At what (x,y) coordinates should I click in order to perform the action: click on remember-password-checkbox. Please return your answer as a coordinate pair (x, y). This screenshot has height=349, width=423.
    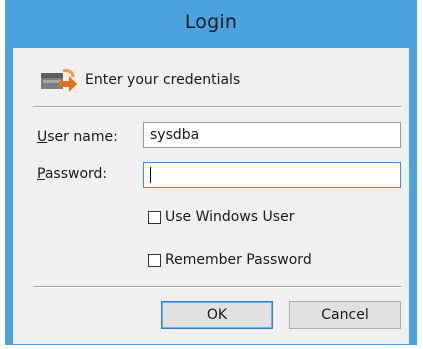
    Looking at the image, I should click on (154, 260).